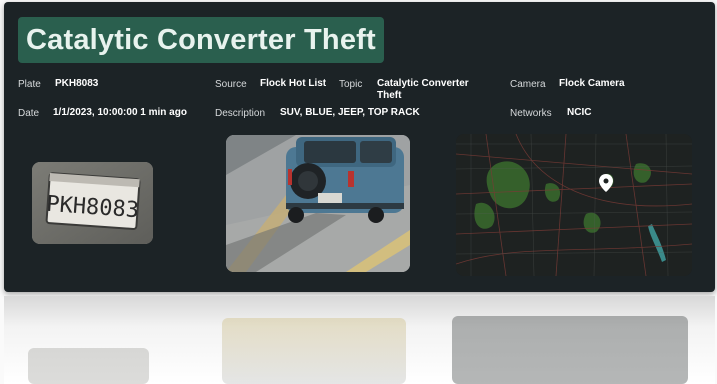 This screenshot has width=717, height=384. What do you see at coordinates (120, 112) in the screenshot?
I see `date-value: 1/1/2023, 10:00:00 1 min ago` at bounding box center [120, 112].